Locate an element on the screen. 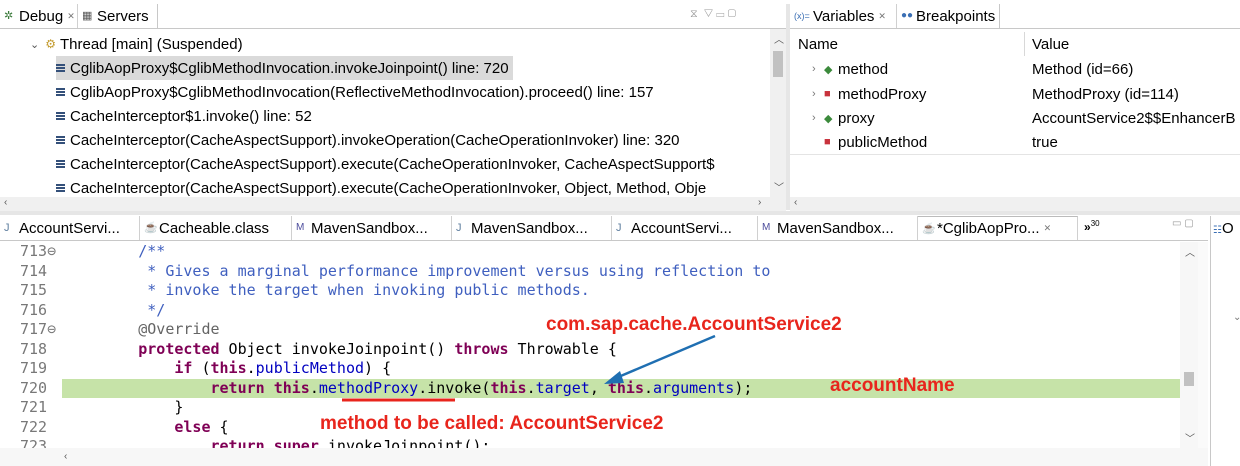  outline-panel: ☷O ⌄ is located at coordinates (1225, 341).